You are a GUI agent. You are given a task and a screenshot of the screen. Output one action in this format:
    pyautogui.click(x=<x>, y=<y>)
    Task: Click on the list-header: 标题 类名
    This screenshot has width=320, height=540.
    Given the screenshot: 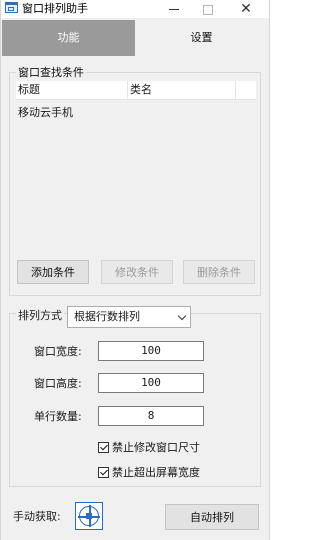 What is the action you would take?
    pyautogui.click(x=136, y=90)
    